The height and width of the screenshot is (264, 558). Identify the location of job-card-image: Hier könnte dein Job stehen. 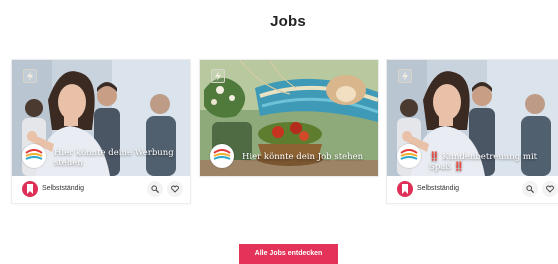
(289, 118).